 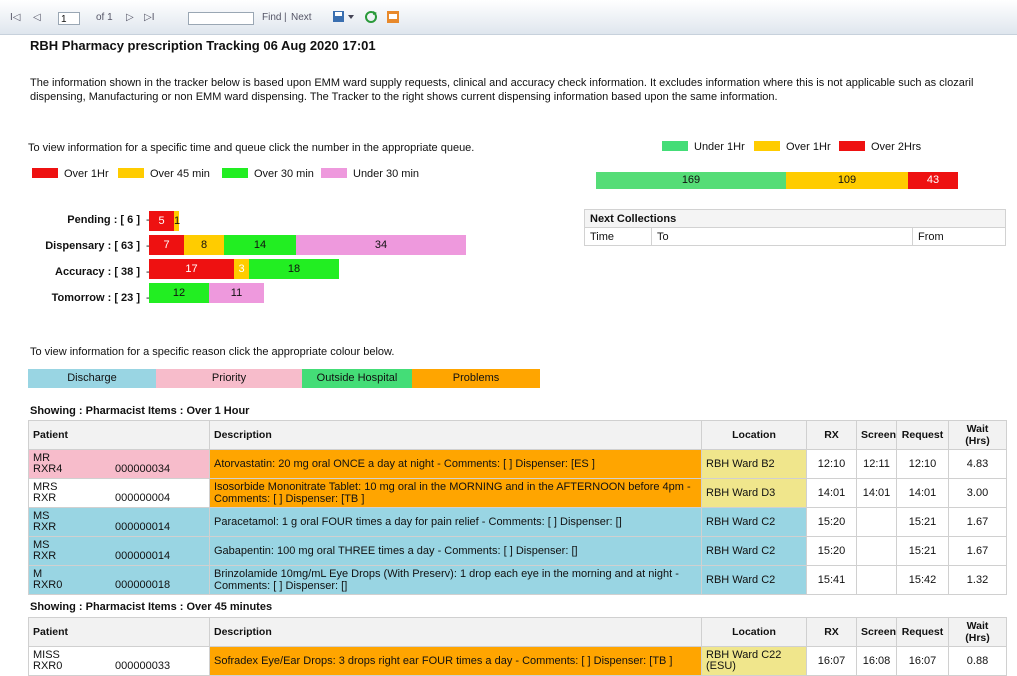 I want to click on request-cell: 14:01, so click(x=922, y=493).